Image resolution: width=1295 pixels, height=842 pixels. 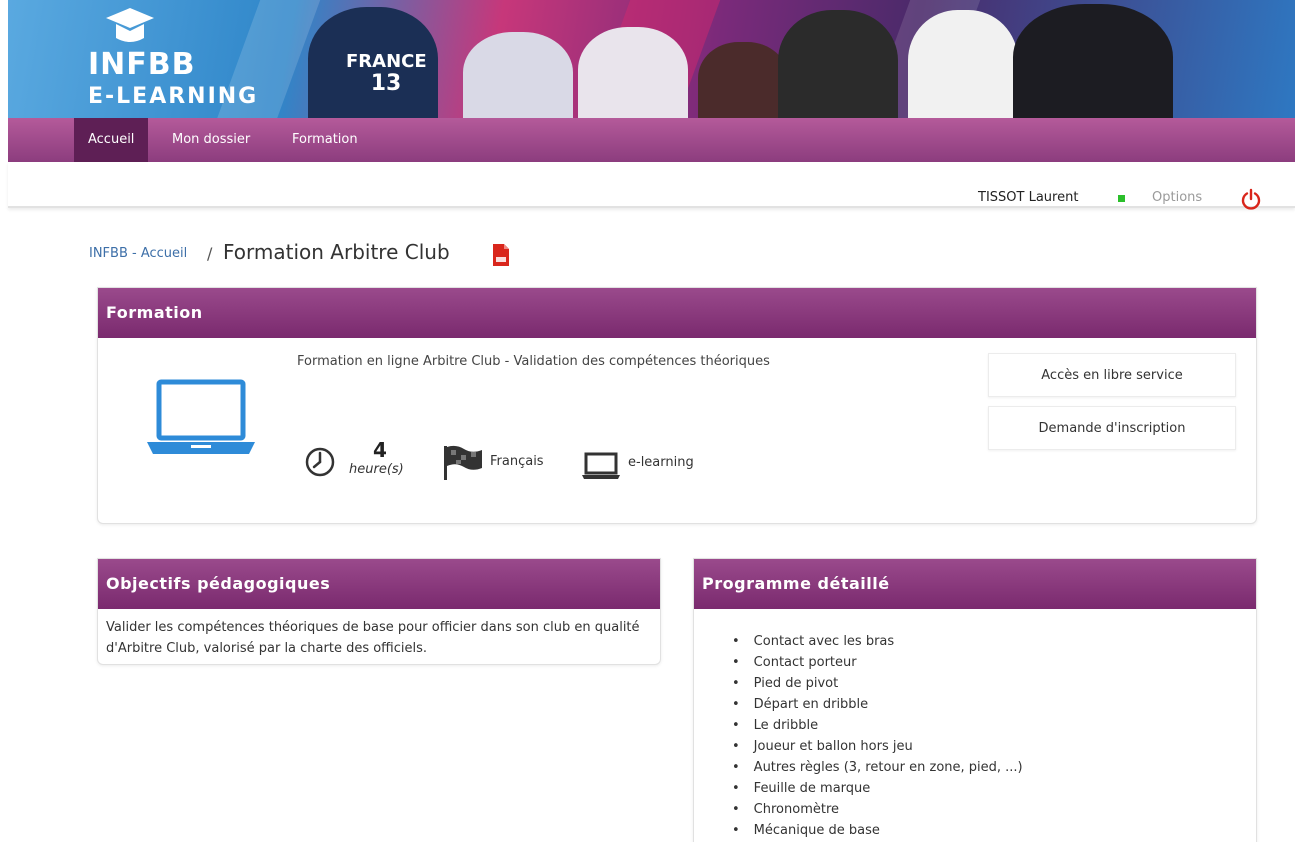 What do you see at coordinates (320, 462) in the screenshot?
I see `clock-icon` at bounding box center [320, 462].